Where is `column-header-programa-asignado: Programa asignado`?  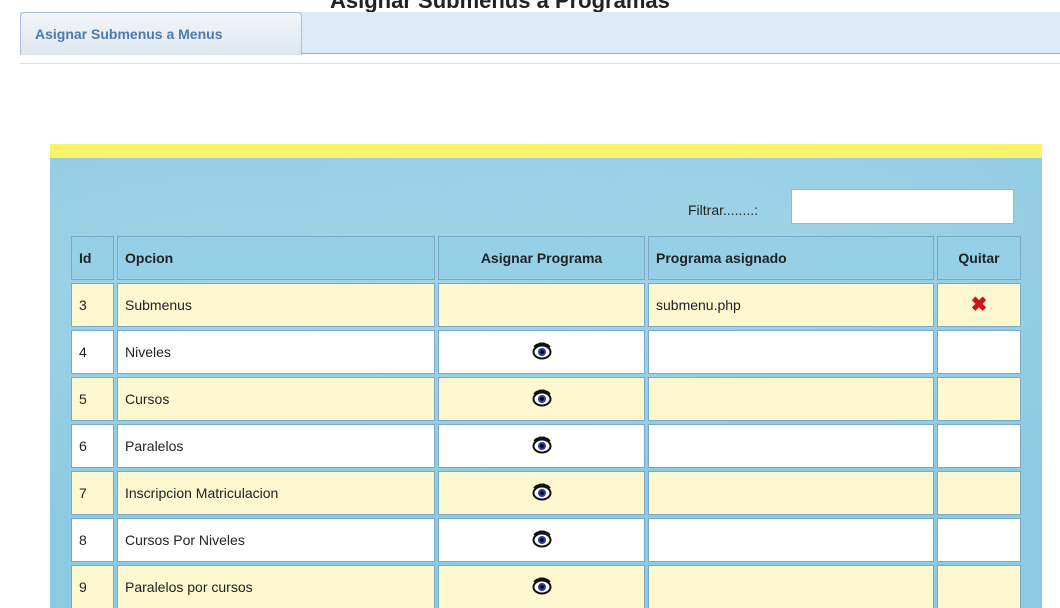 column-header-programa-asignado: Programa asignado is located at coordinates (791, 258).